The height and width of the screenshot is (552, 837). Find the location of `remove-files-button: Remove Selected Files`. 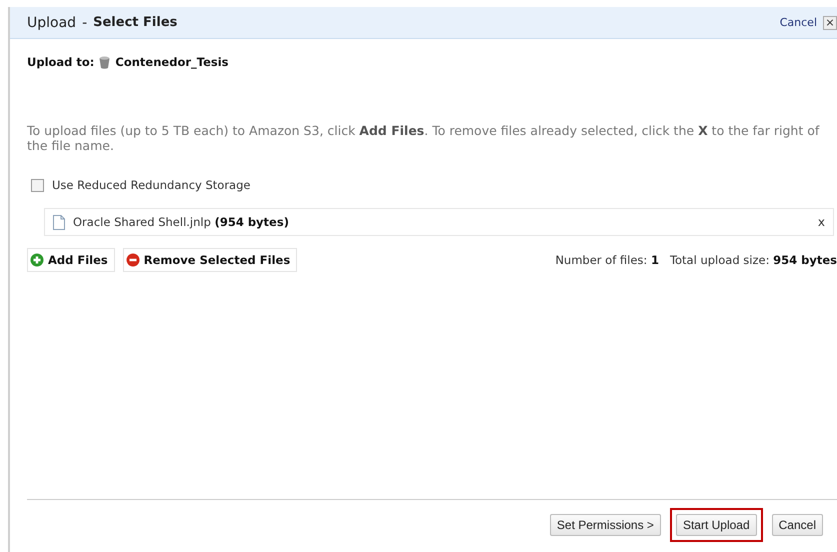

remove-files-button: Remove Selected Files is located at coordinates (210, 260).